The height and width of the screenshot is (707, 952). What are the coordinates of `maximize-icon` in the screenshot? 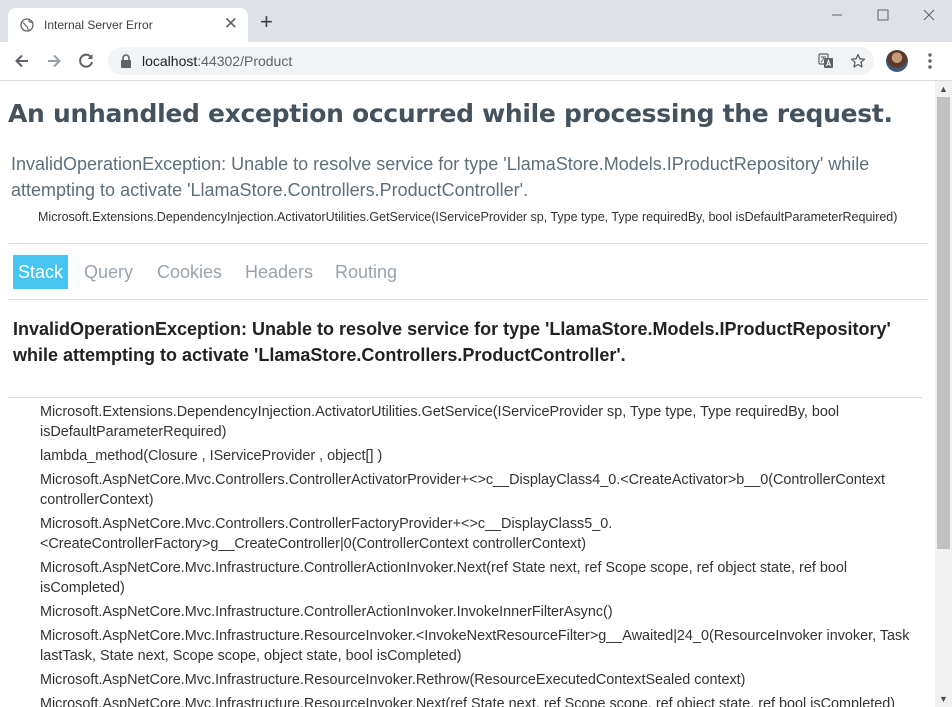 It's located at (883, 15).